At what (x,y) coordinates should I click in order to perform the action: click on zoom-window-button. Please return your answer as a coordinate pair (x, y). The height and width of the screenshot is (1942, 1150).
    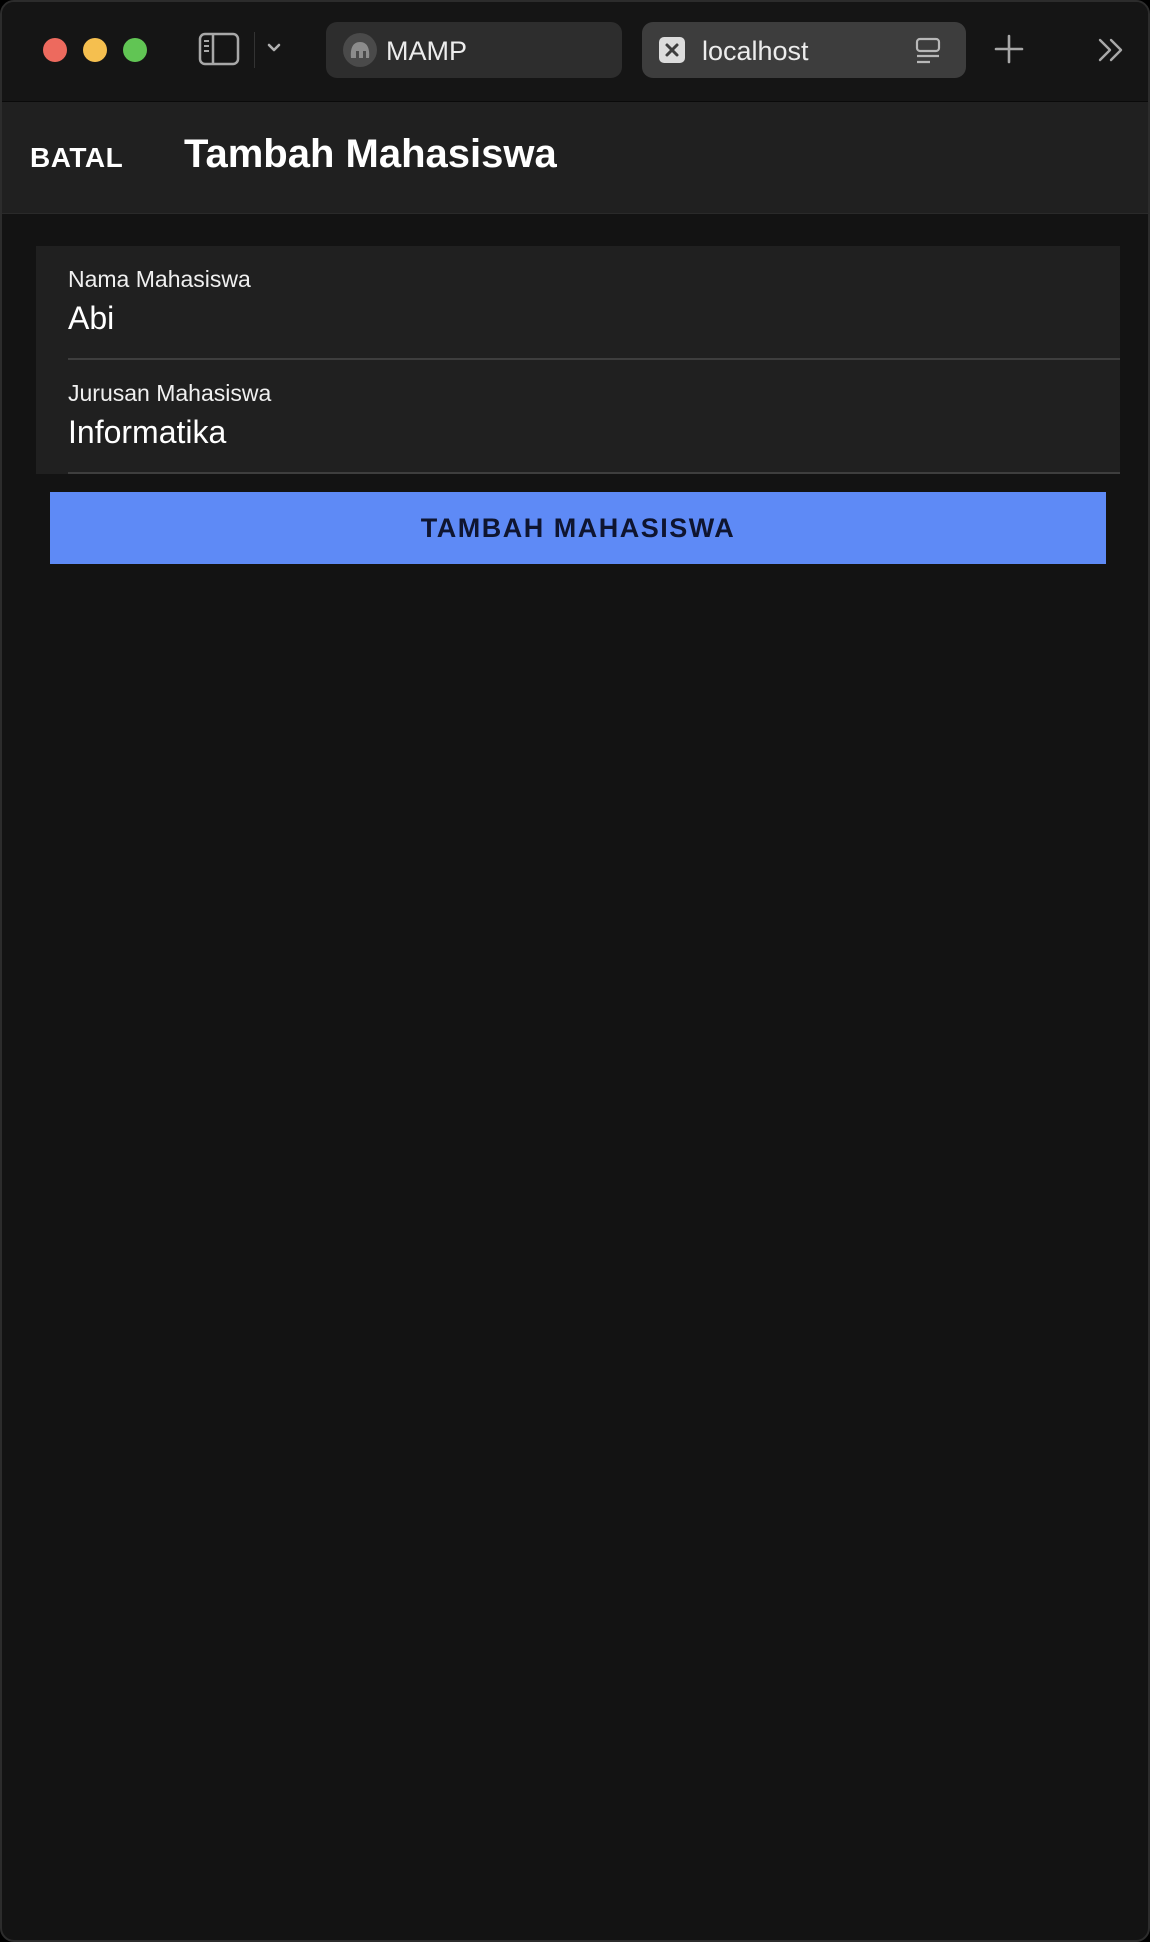
    Looking at the image, I should click on (135, 50).